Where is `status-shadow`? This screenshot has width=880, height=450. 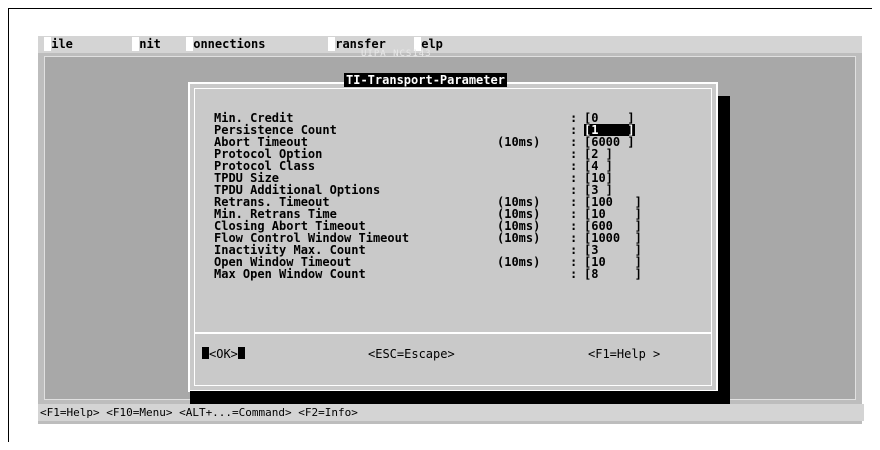 status-shadow is located at coordinates (455, 397).